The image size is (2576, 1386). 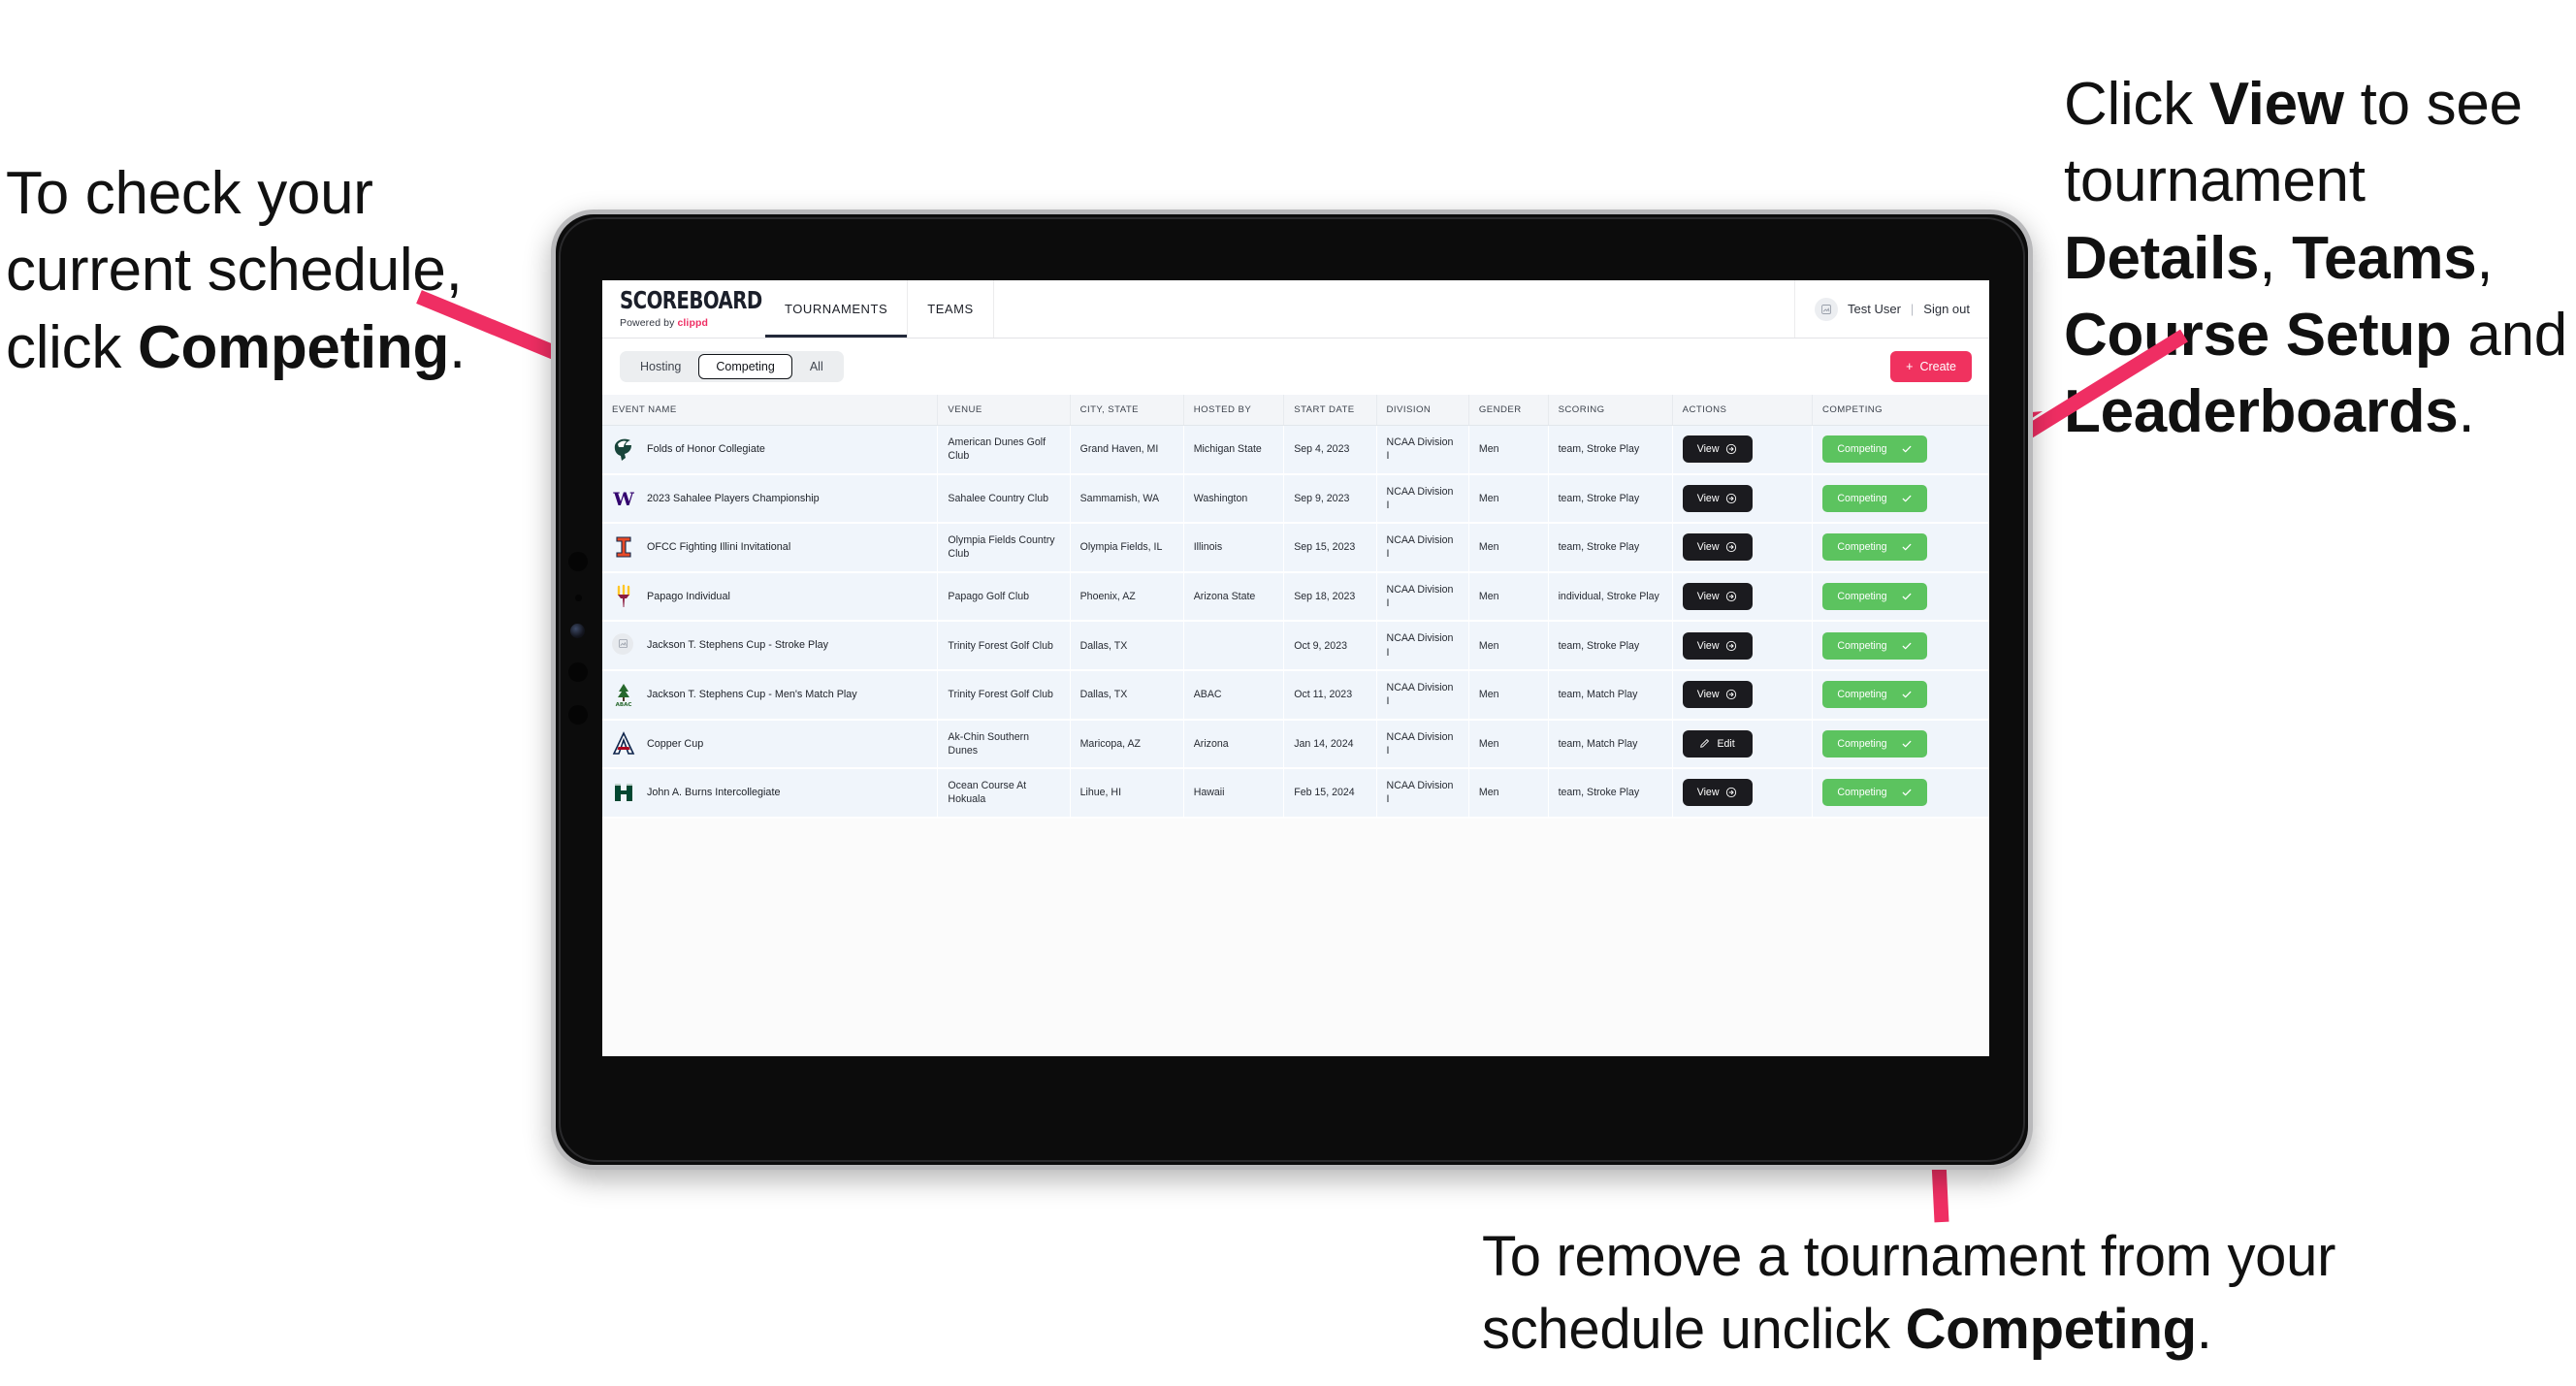 I want to click on event-name-label: 2023 Sahalee Players Championship, so click(x=733, y=498).